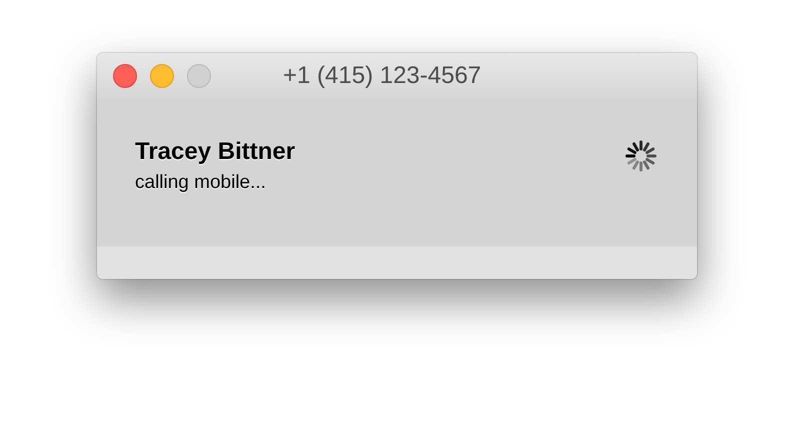  I want to click on spinner-icon, so click(641, 156).